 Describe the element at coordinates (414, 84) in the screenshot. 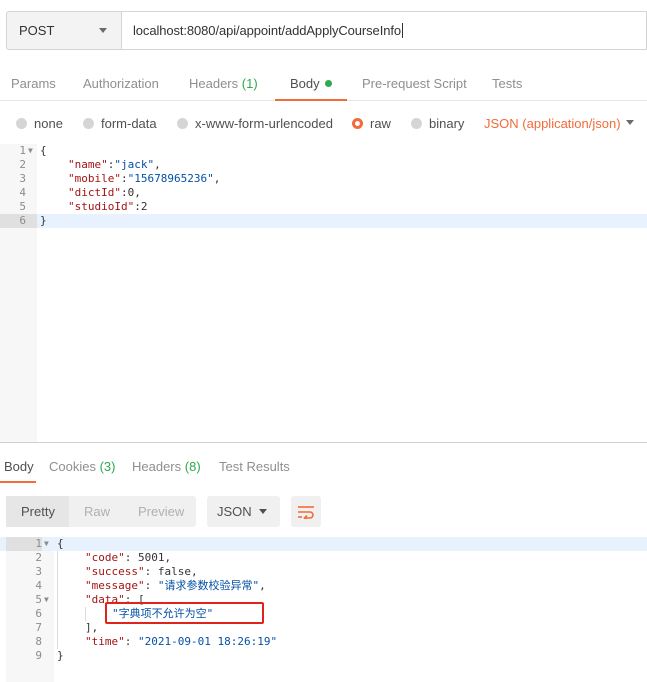

I see `tab-pre-request-script: Pre-request Script` at that location.